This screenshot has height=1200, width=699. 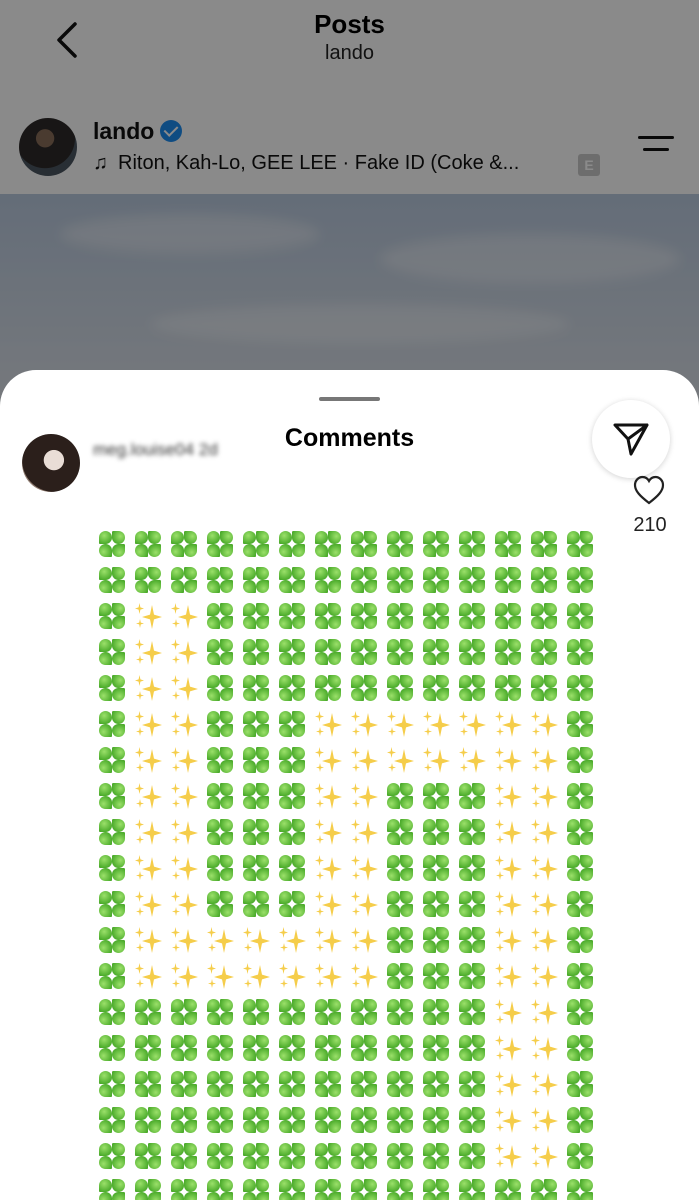 I want to click on commenter-avatar, so click(x=51, y=463).